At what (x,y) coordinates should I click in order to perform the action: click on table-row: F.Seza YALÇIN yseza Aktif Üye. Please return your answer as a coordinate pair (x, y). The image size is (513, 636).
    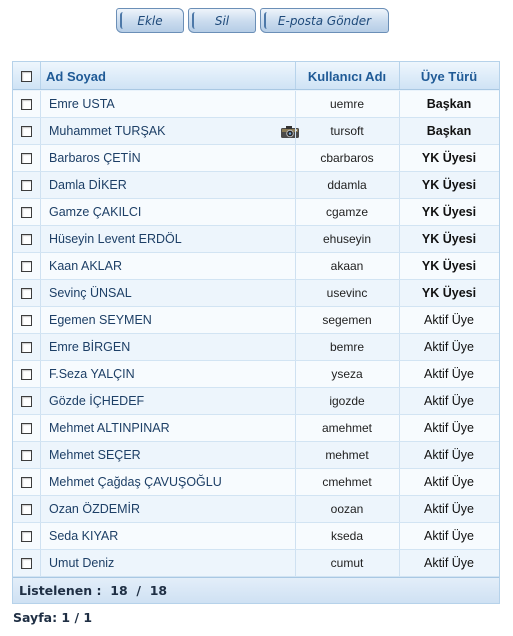
    Looking at the image, I should click on (256, 374).